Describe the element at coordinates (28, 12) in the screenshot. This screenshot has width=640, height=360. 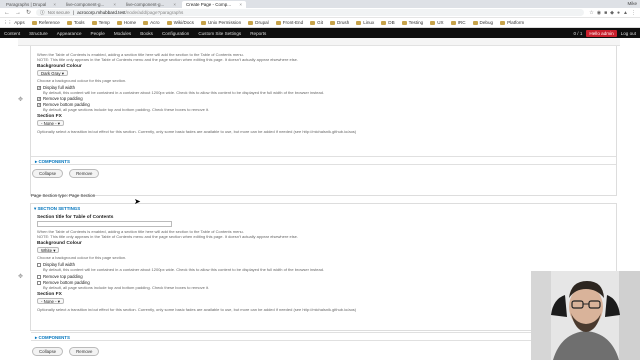
I see `reload-icon: ↻` at that location.